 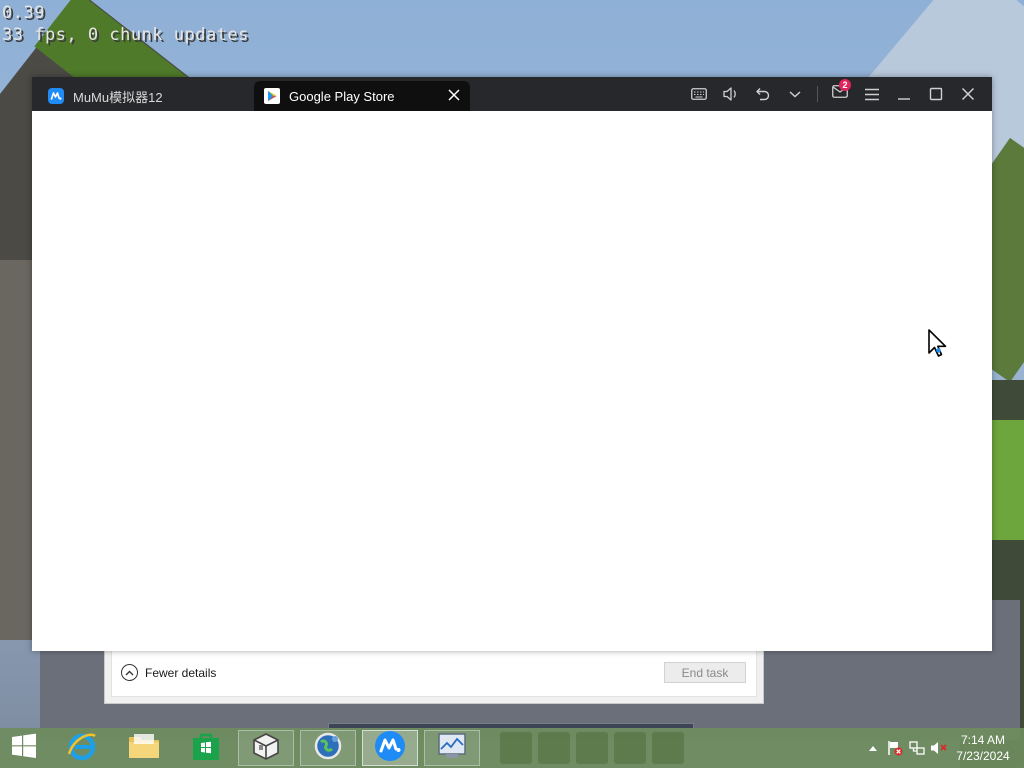 What do you see at coordinates (983, 748) in the screenshot?
I see `system-clock: 7:14 AM 7/23/2024` at bounding box center [983, 748].